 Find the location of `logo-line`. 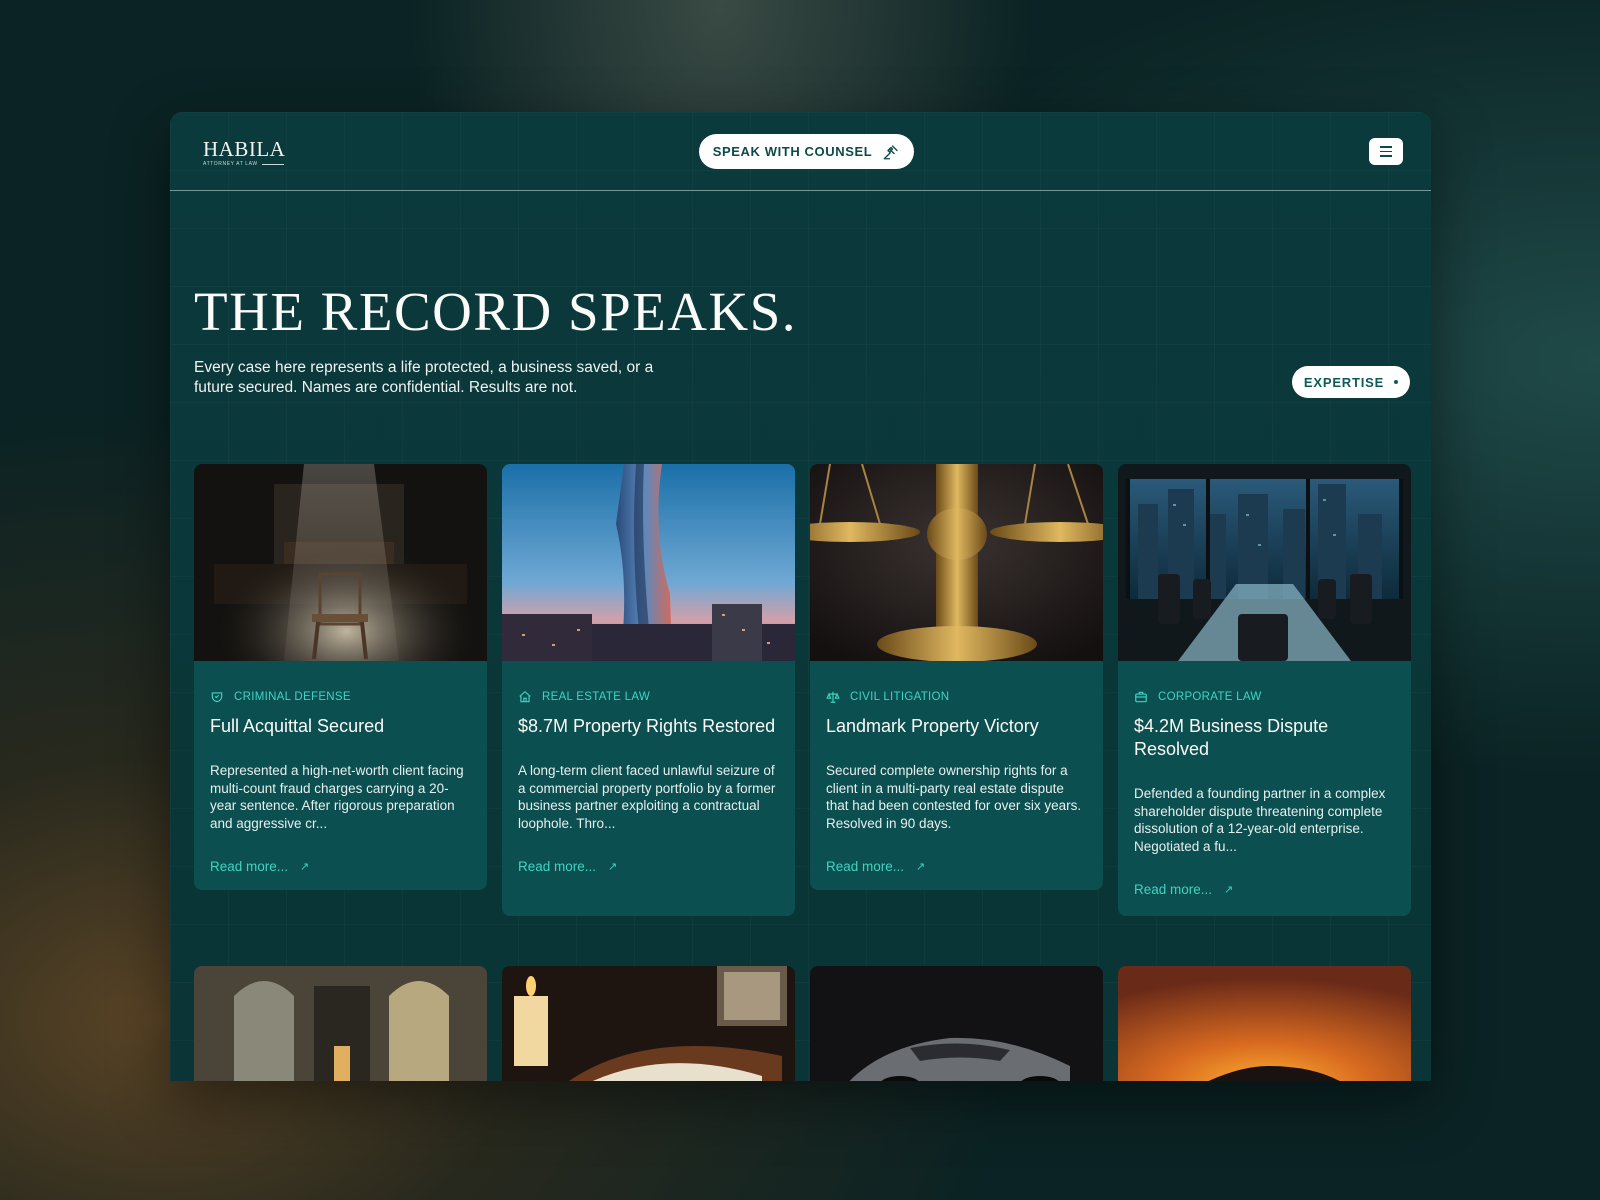

logo-line is located at coordinates (272, 164).